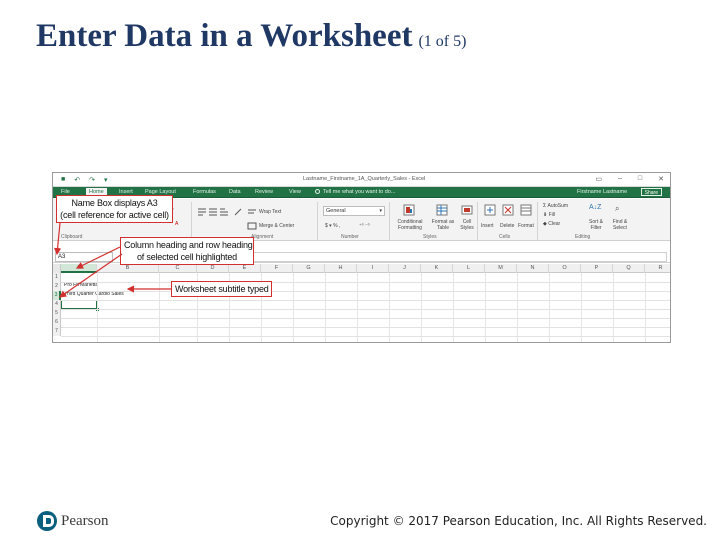  I want to click on column-header-k: K, so click(437, 268).